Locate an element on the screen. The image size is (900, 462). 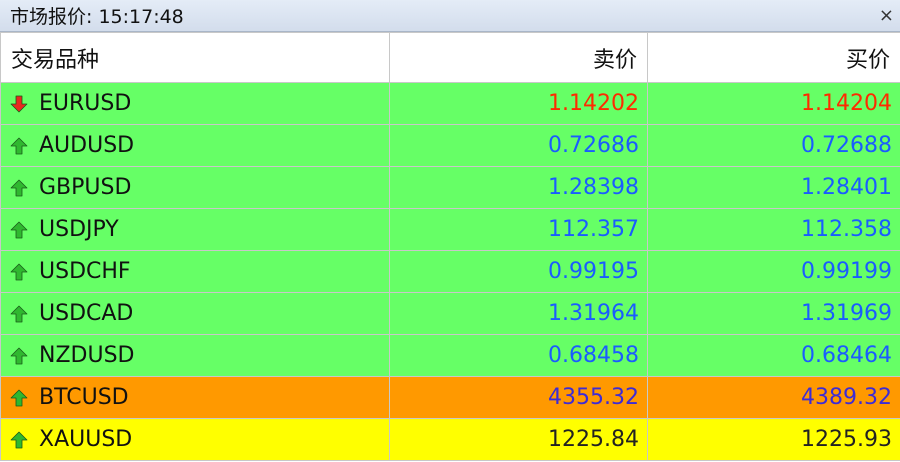
table-row: BTCUSD 4355.32 4389.32 is located at coordinates (450, 397).